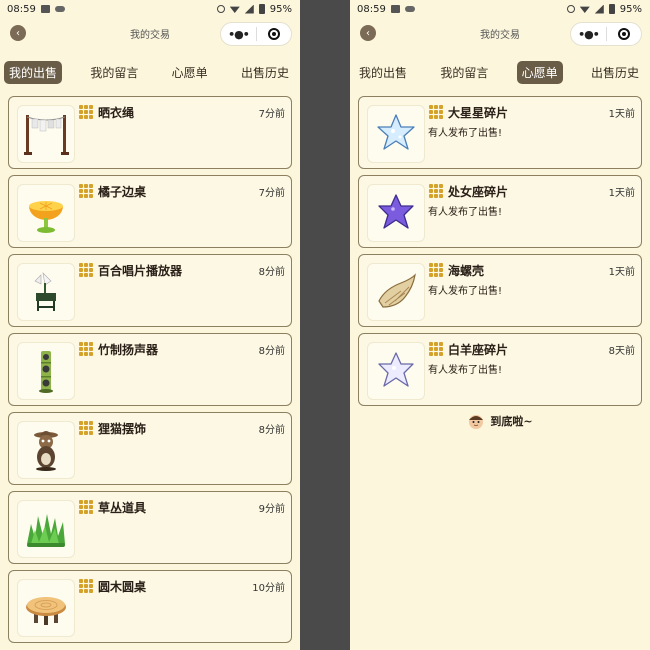 The width and height of the screenshot is (650, 650). What do you see at coordinates (150, 290) in the screenshot?
I see `list-item: 百合唱片播放器 8分前` at bounding box center [150, 290].